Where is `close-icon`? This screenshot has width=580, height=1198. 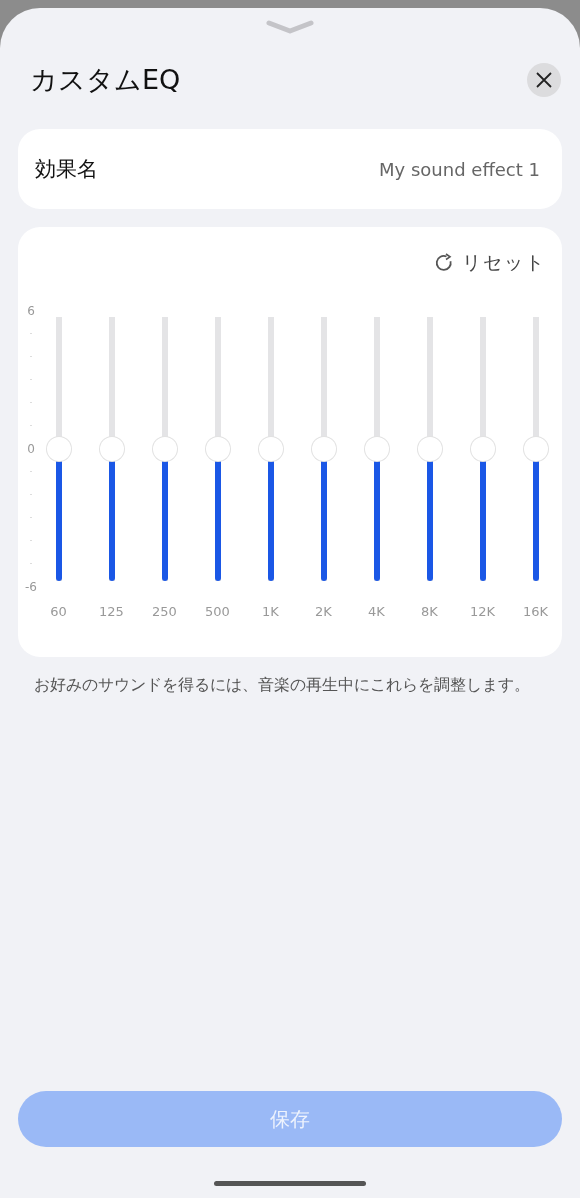
close-icon is located at coordinates (544, 80).